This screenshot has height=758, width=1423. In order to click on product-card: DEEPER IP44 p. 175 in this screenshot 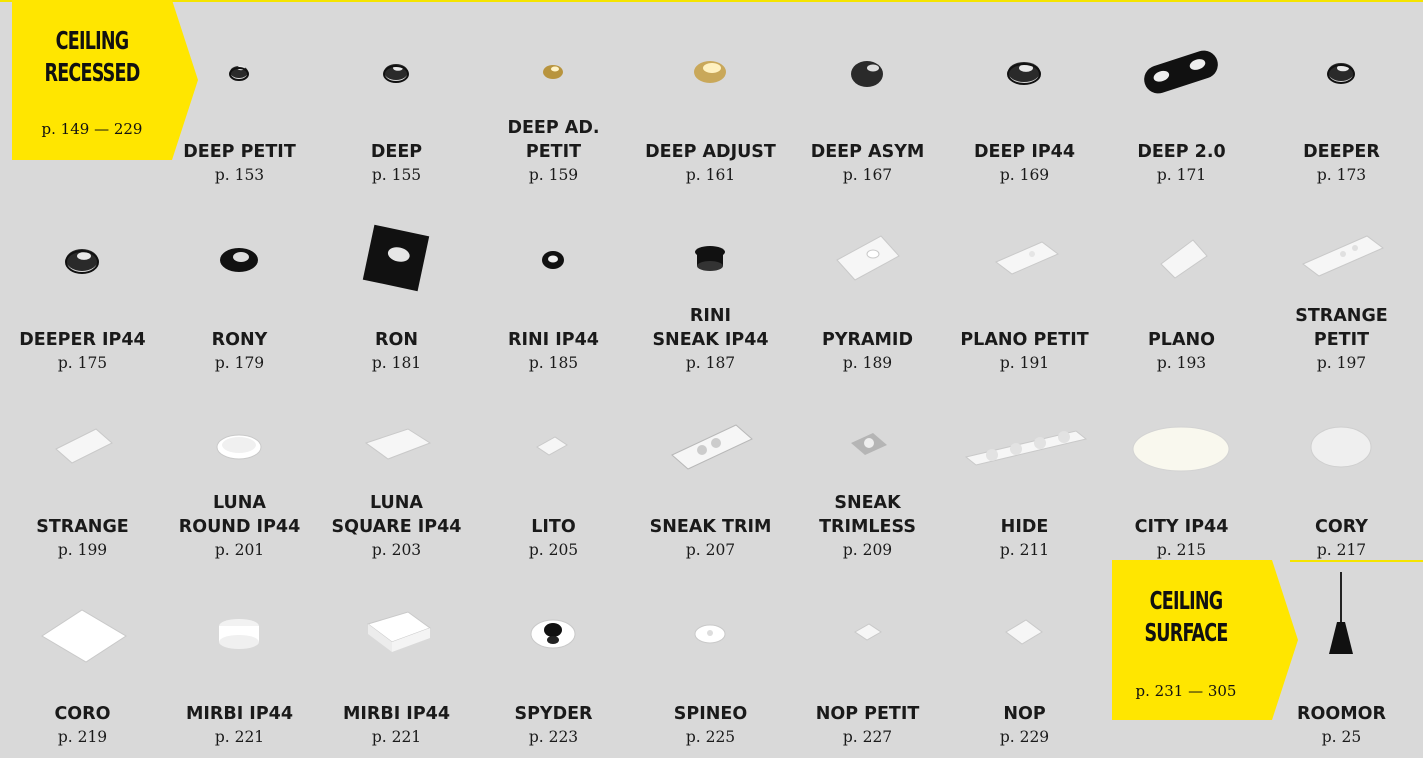, I will do `click(82, 291)`.